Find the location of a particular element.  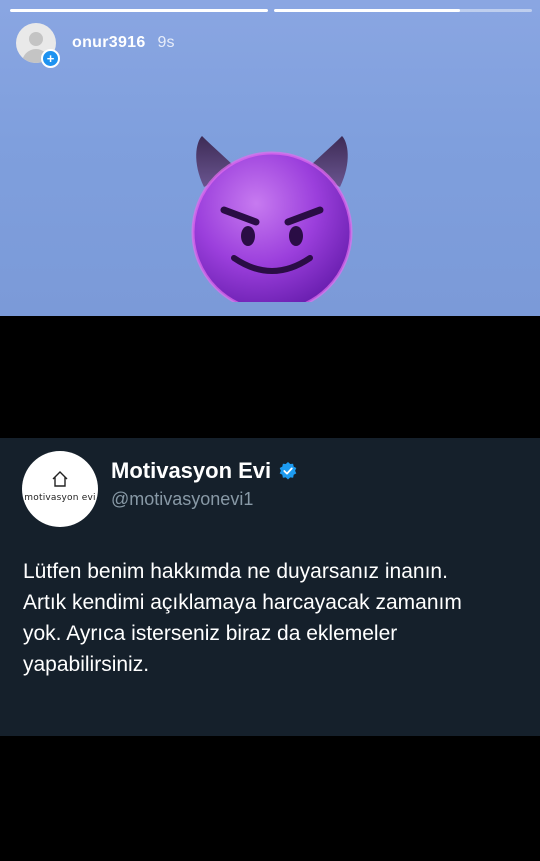

separator-band is located at coordinates (270, 377).